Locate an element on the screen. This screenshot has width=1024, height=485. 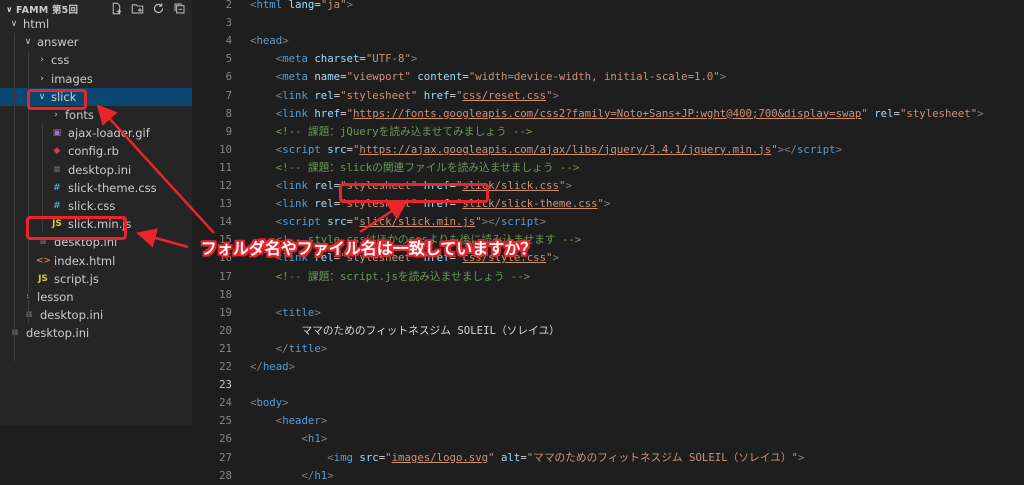
new-file-icon is located at coordinates (116, 8).